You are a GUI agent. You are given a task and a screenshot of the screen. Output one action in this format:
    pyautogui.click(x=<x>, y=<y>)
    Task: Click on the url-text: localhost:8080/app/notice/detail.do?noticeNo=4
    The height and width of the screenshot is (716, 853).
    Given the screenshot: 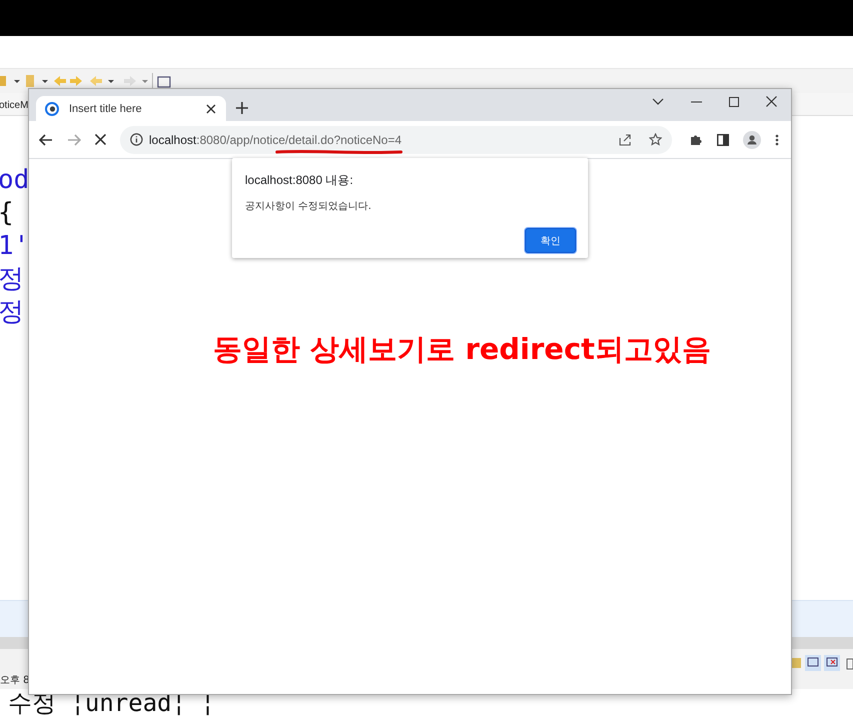 What is the action you would take?
    pyautogui.click(x=275, y=139)
    